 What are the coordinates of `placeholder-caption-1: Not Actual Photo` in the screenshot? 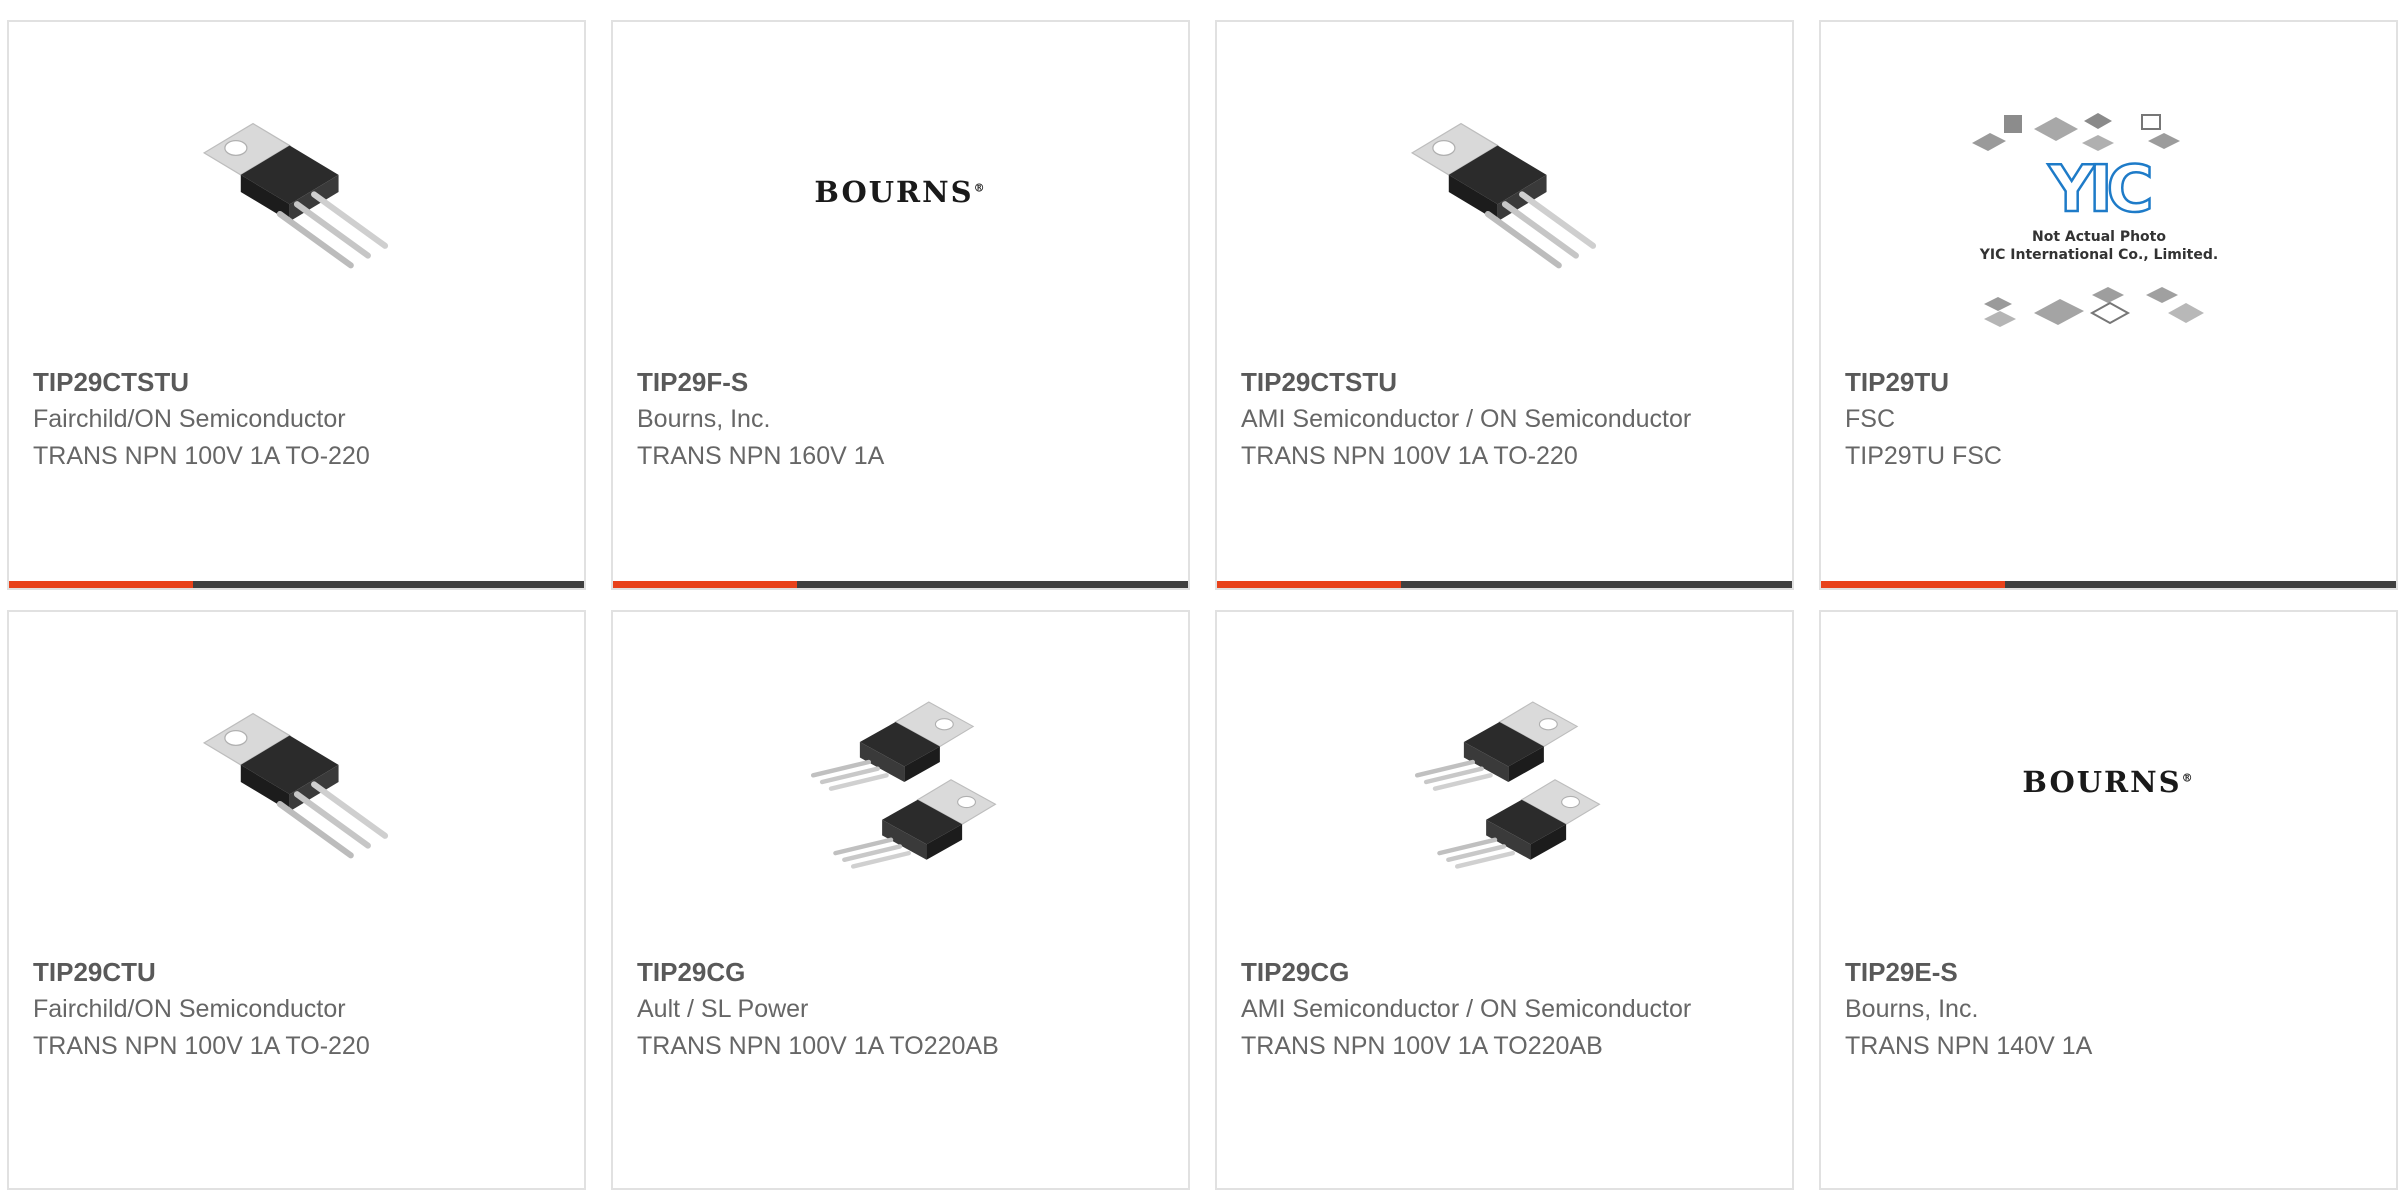 It's located at (2099, 237).